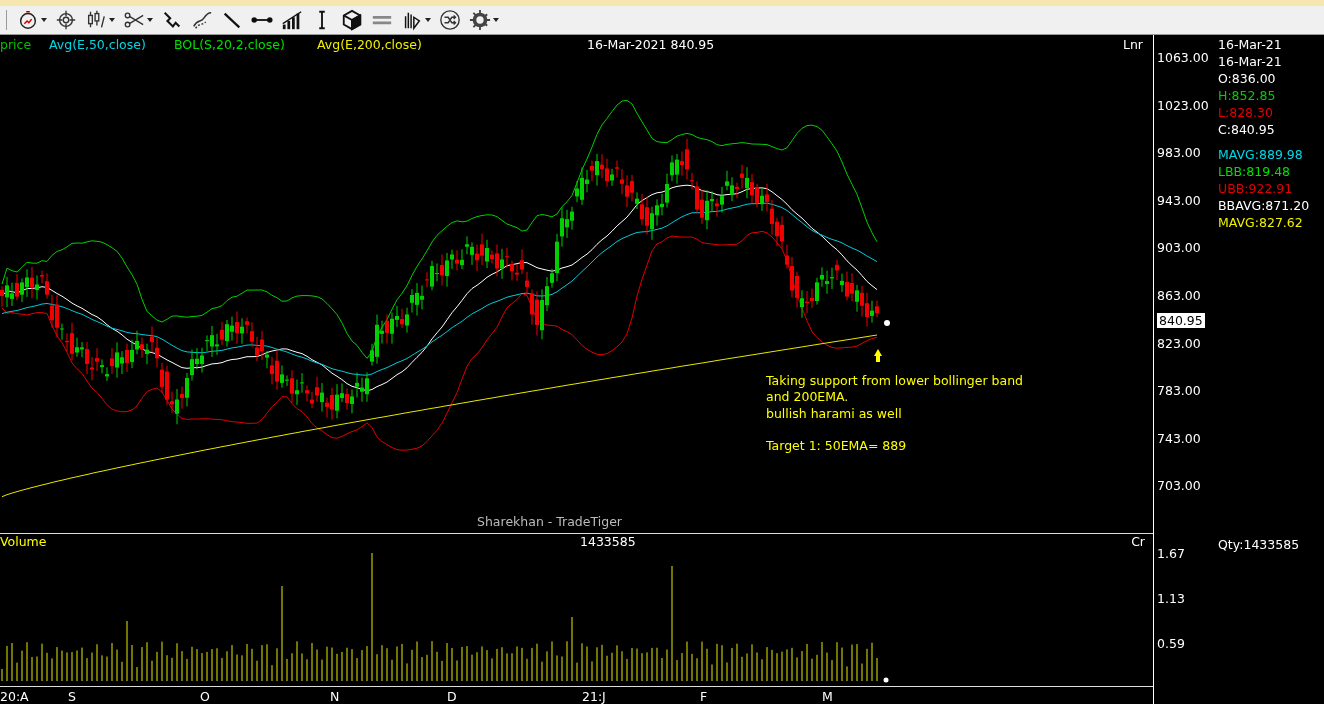 The width and height of the screenshot is (1324, 704). What do you see at coordinates (14, 696) in the screenshot?
I see `date-axis-label: 20:A` at bounding box center [14, 696].